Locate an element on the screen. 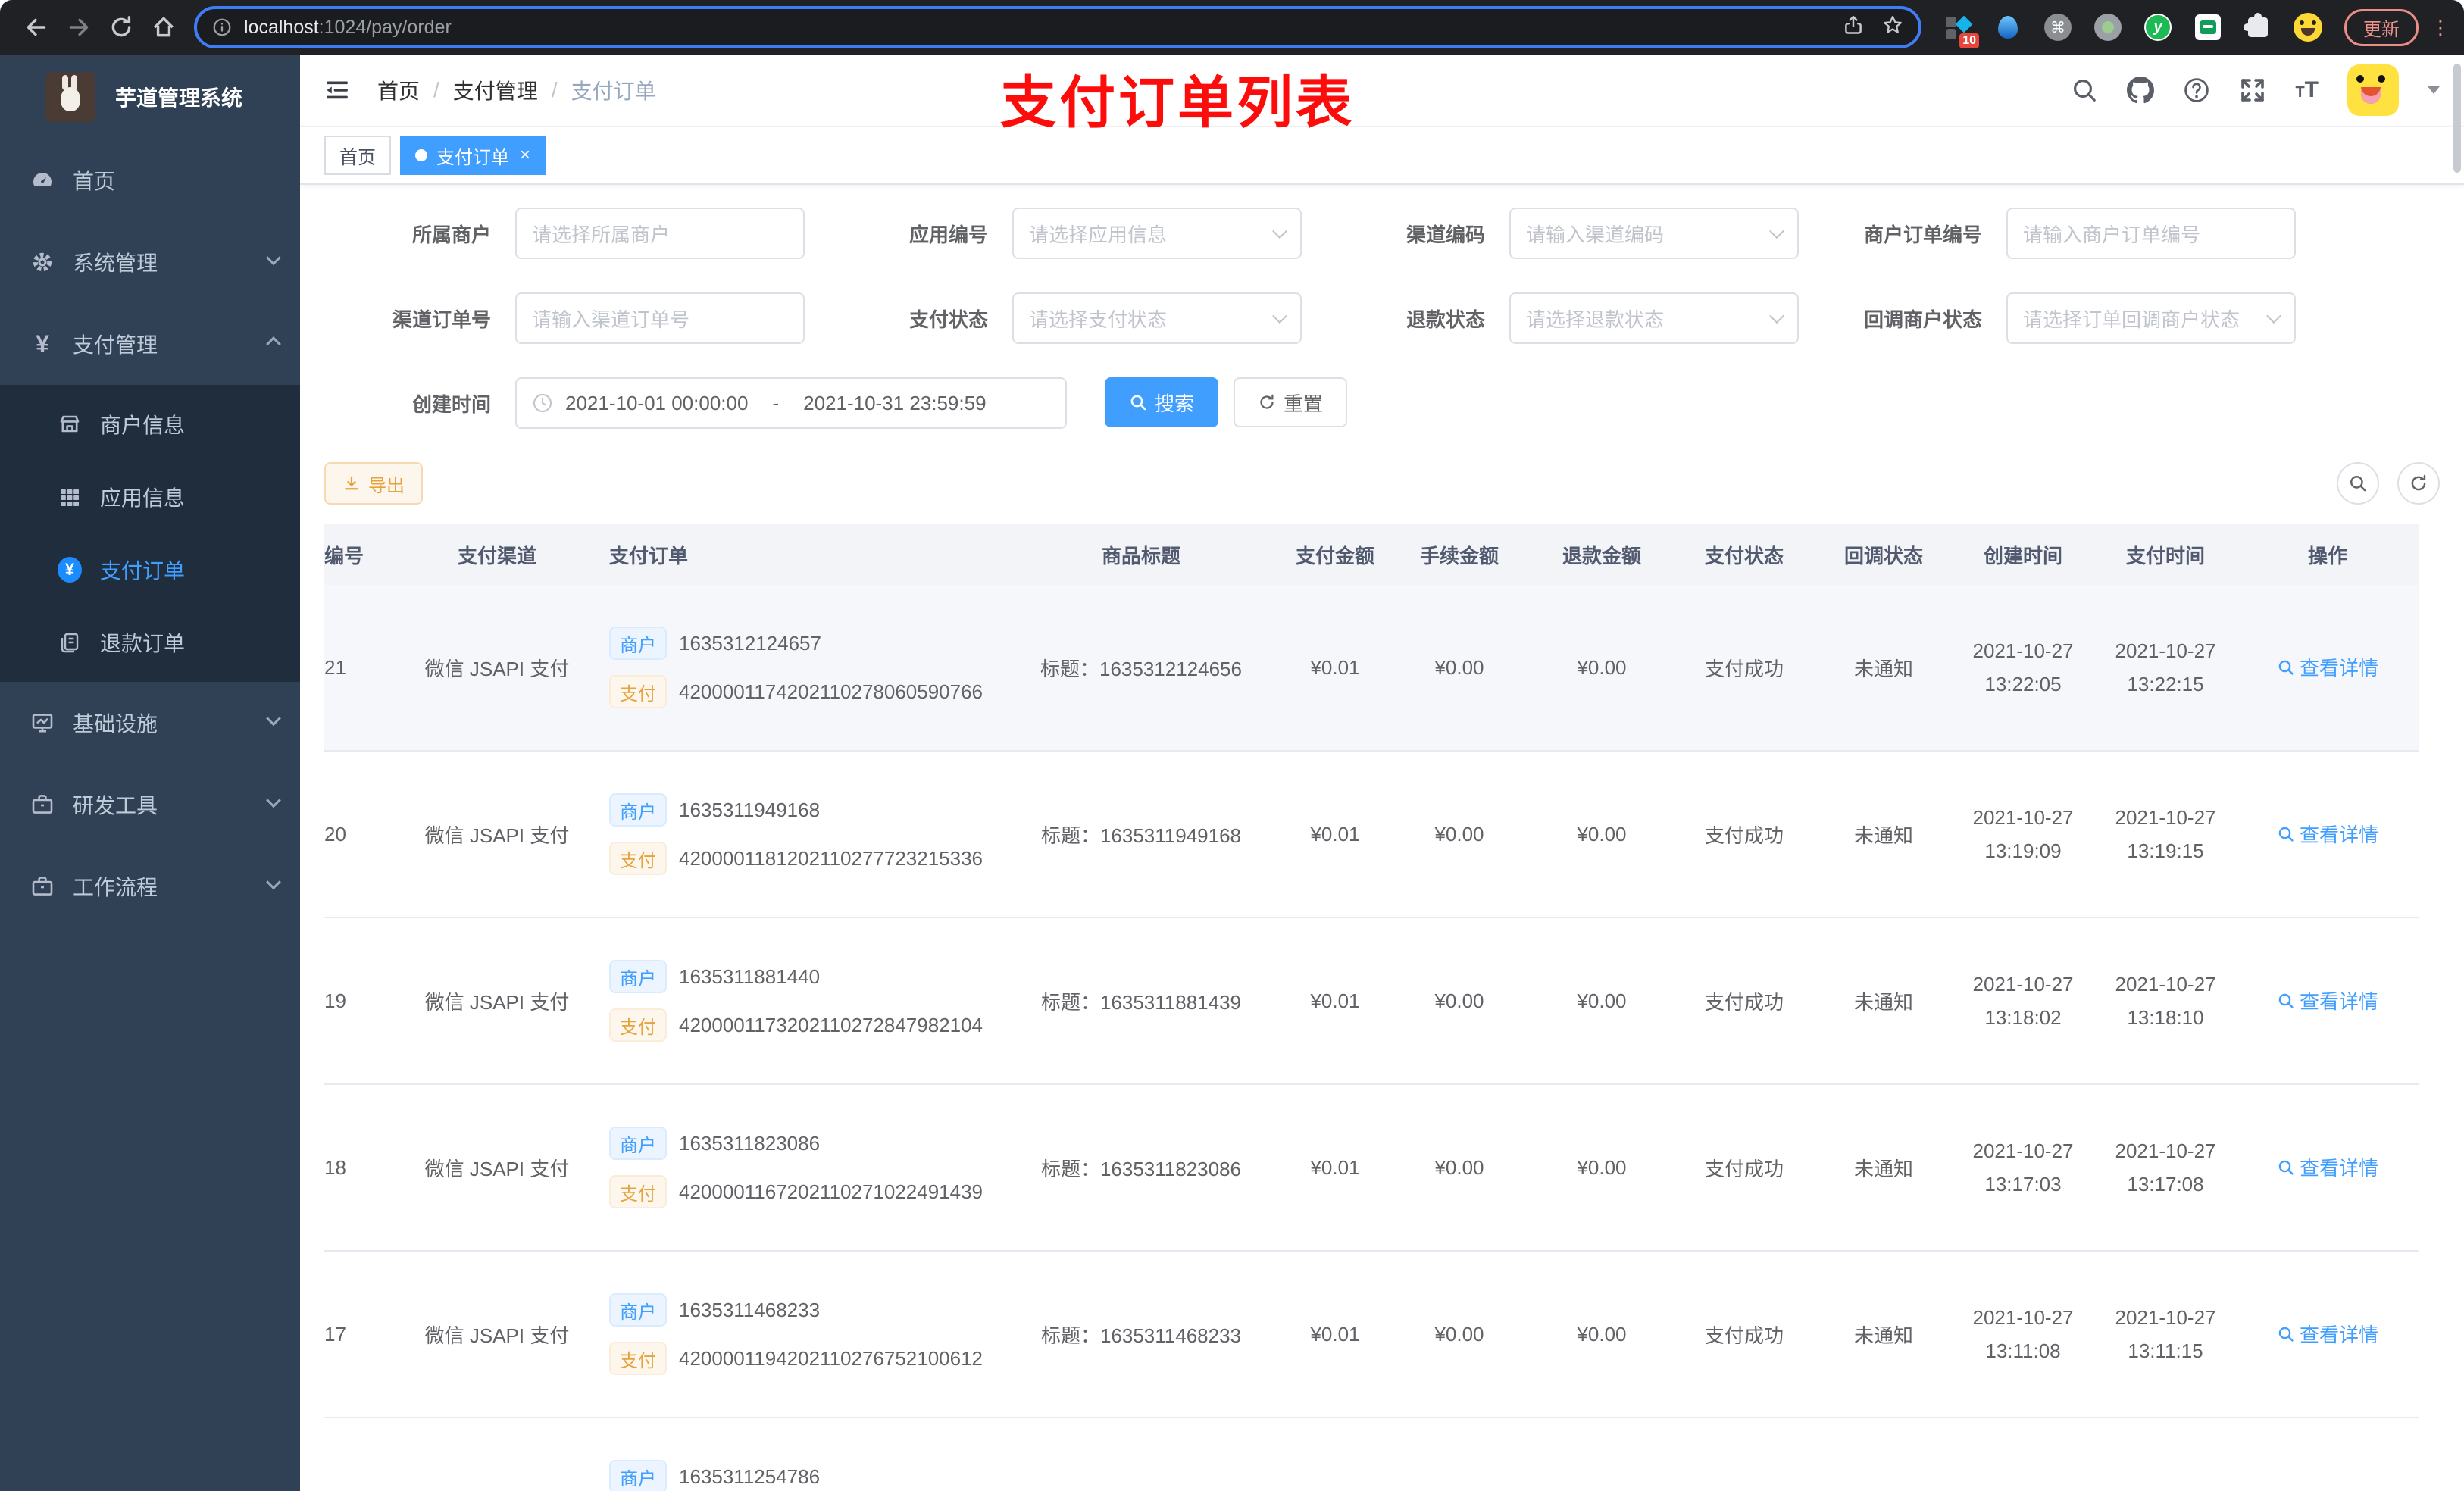 Image resolution: width=2464 pixels, height=1491 pixels. site-info-icon is located at coordinates (222, 27).